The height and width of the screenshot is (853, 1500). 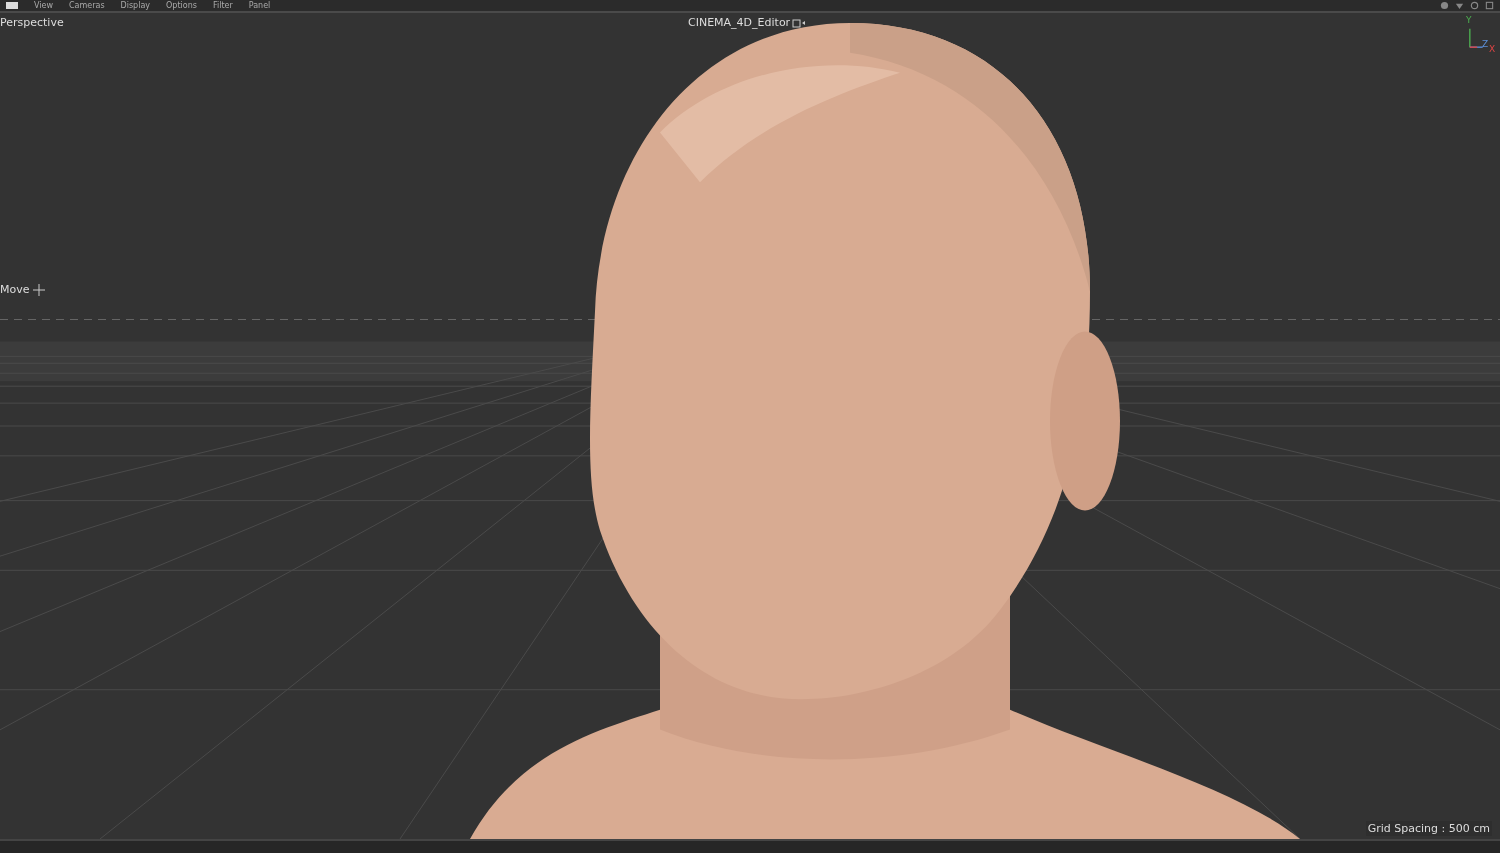 I want to click on menu-item: Cameras, so click(x=87, y=5).